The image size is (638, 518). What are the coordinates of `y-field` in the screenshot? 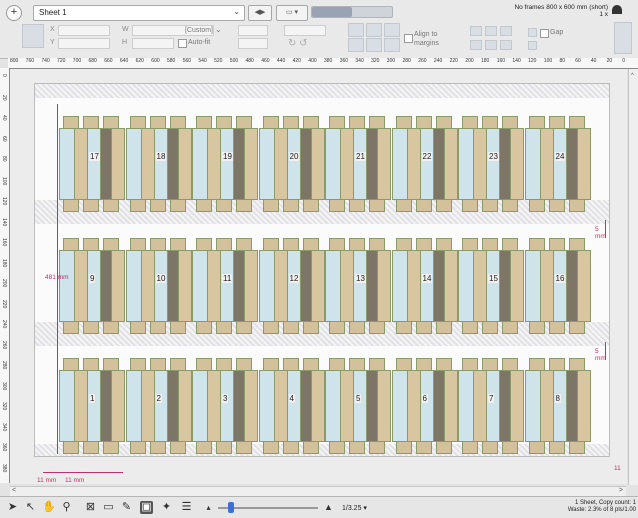 It's located at (84, 43).